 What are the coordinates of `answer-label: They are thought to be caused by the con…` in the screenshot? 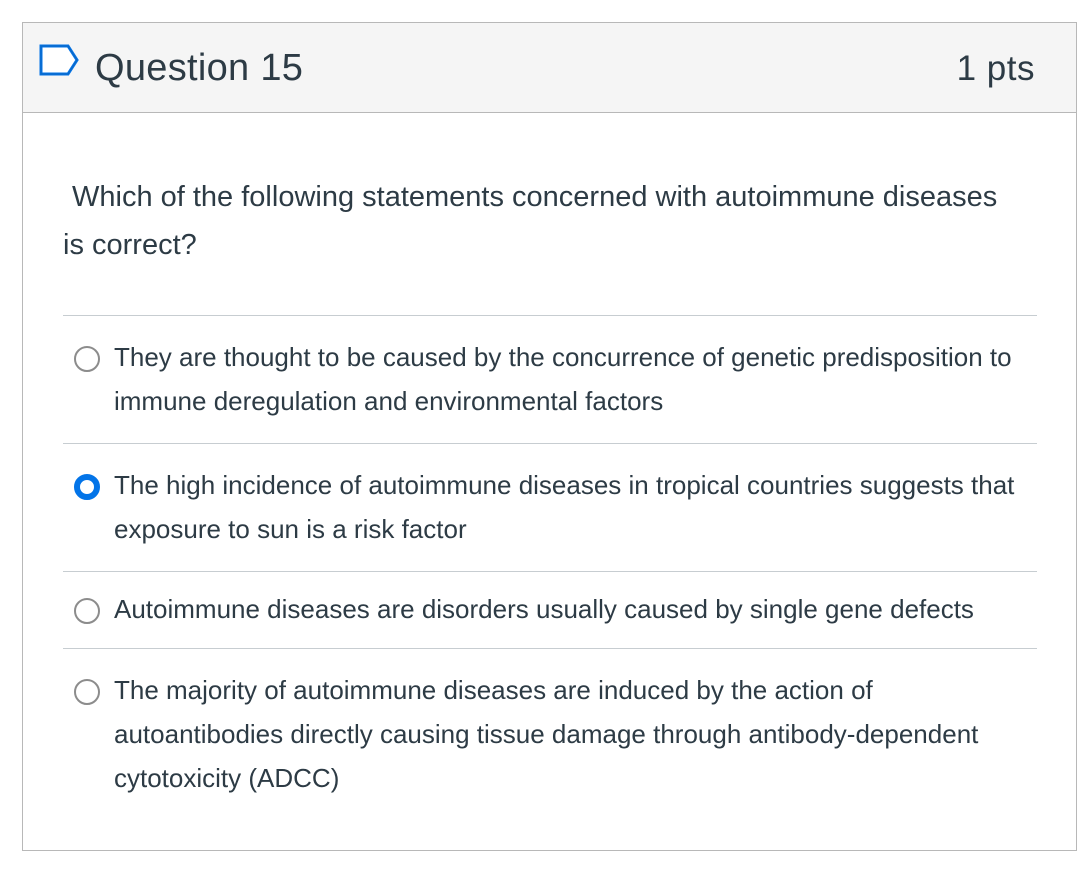 It's located at (563, 379).